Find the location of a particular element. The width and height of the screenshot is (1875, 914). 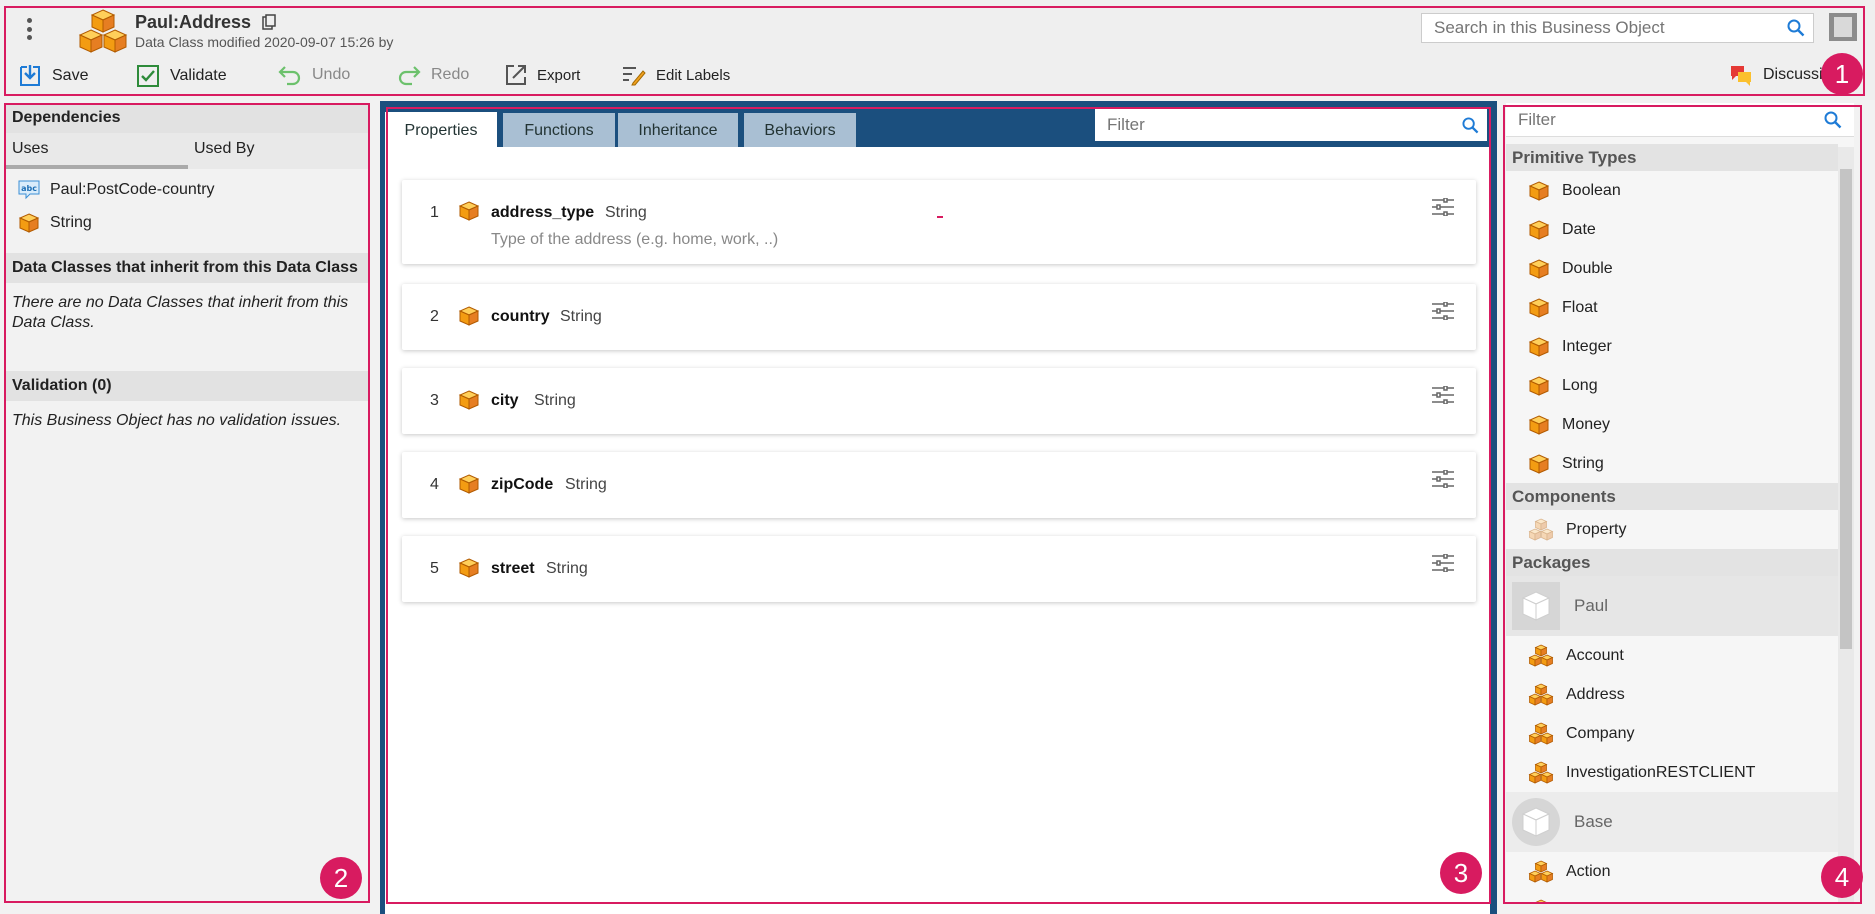

save-button: Save is located at coordinates (53, 76).